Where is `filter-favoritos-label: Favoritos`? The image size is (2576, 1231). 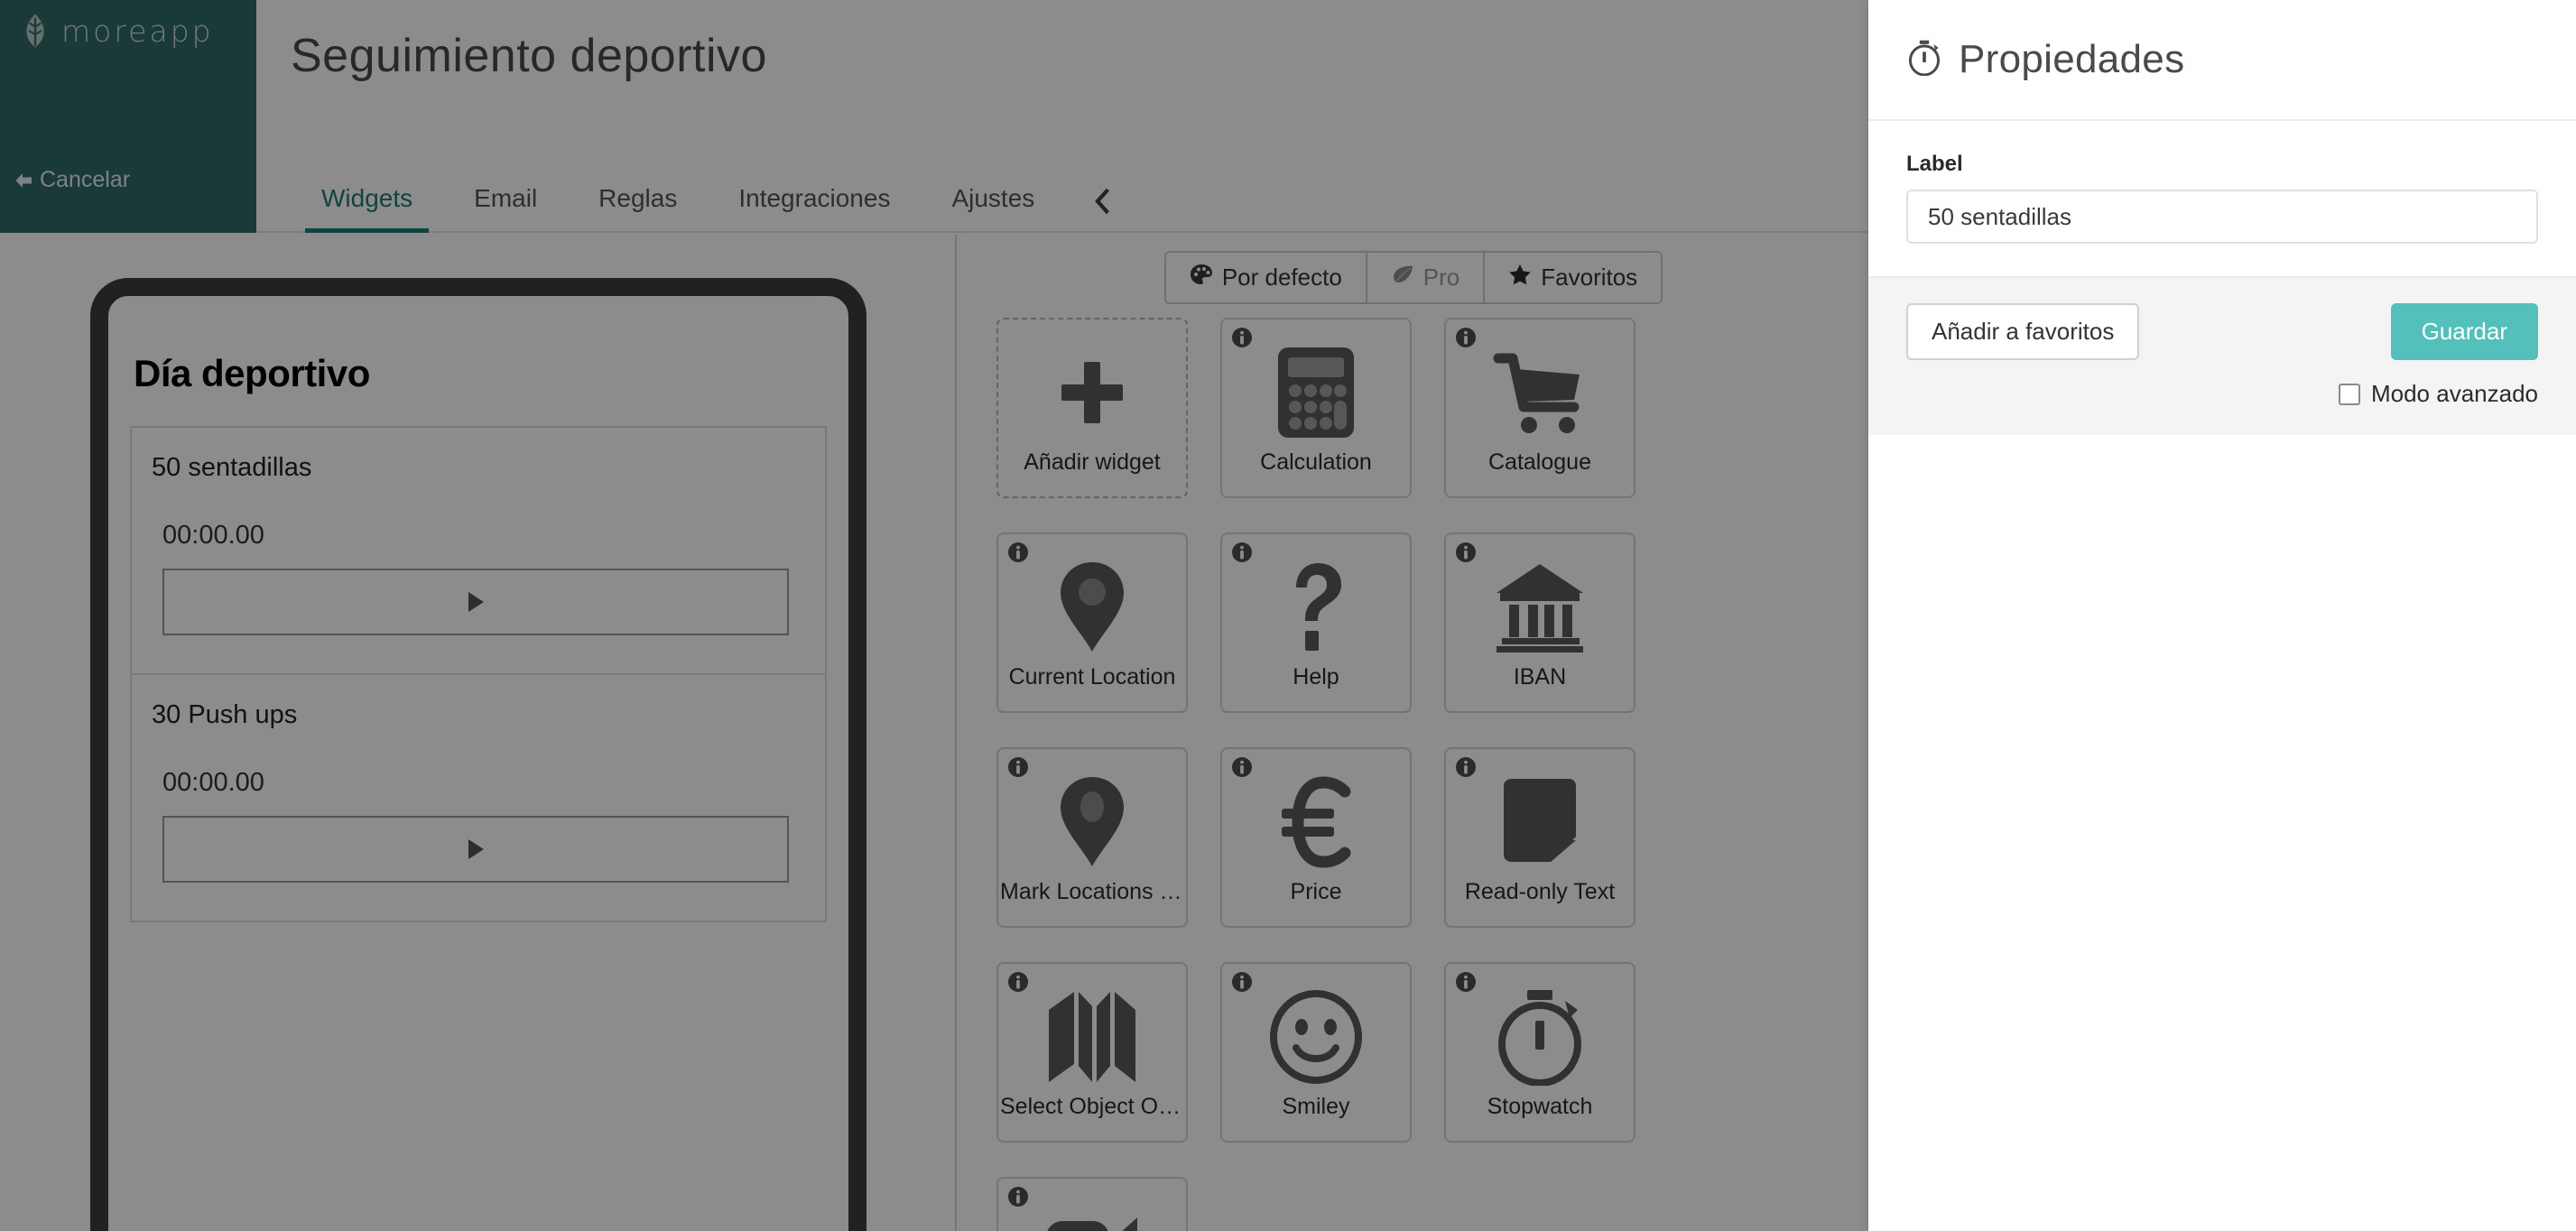
filter-favoritos-label: Favoritos is located at coordinates (1590, 277).